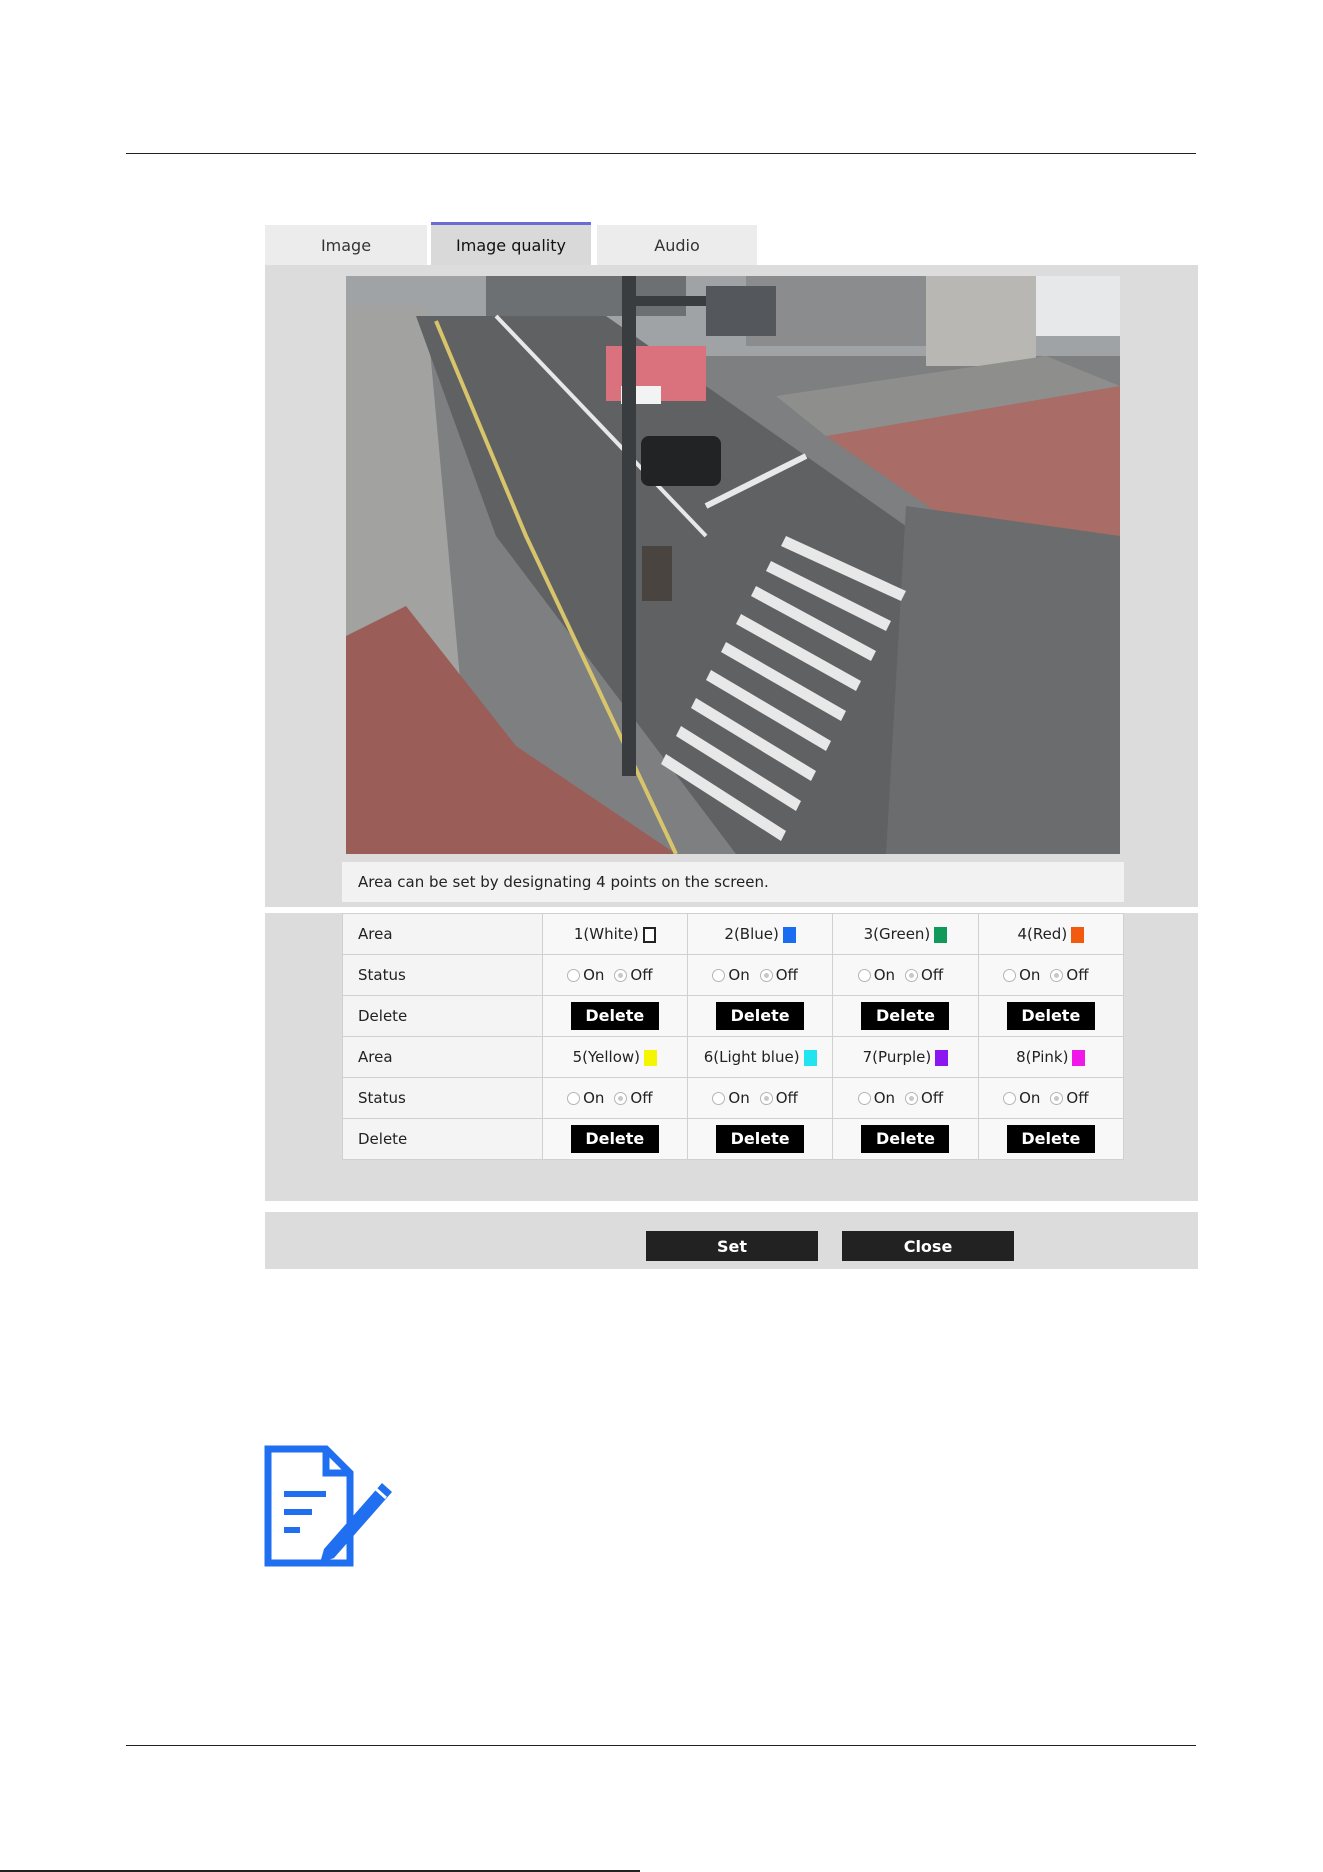 The image size is (1323, 1872). Describe the element at coordinates (1042, 934) in the screenshot. I see `area-label-4: 4(Red)` at that location.